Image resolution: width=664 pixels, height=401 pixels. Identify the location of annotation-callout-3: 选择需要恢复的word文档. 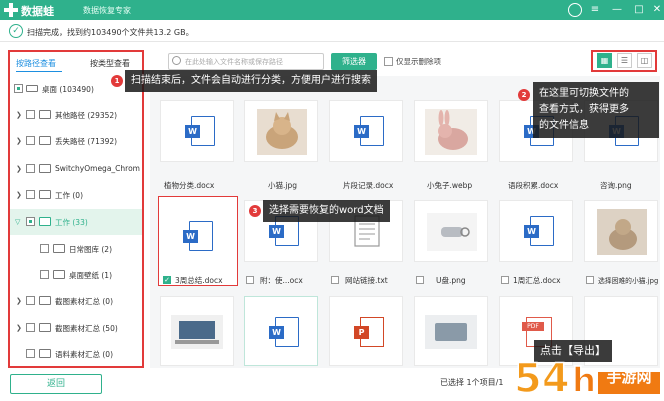
(326, 211).